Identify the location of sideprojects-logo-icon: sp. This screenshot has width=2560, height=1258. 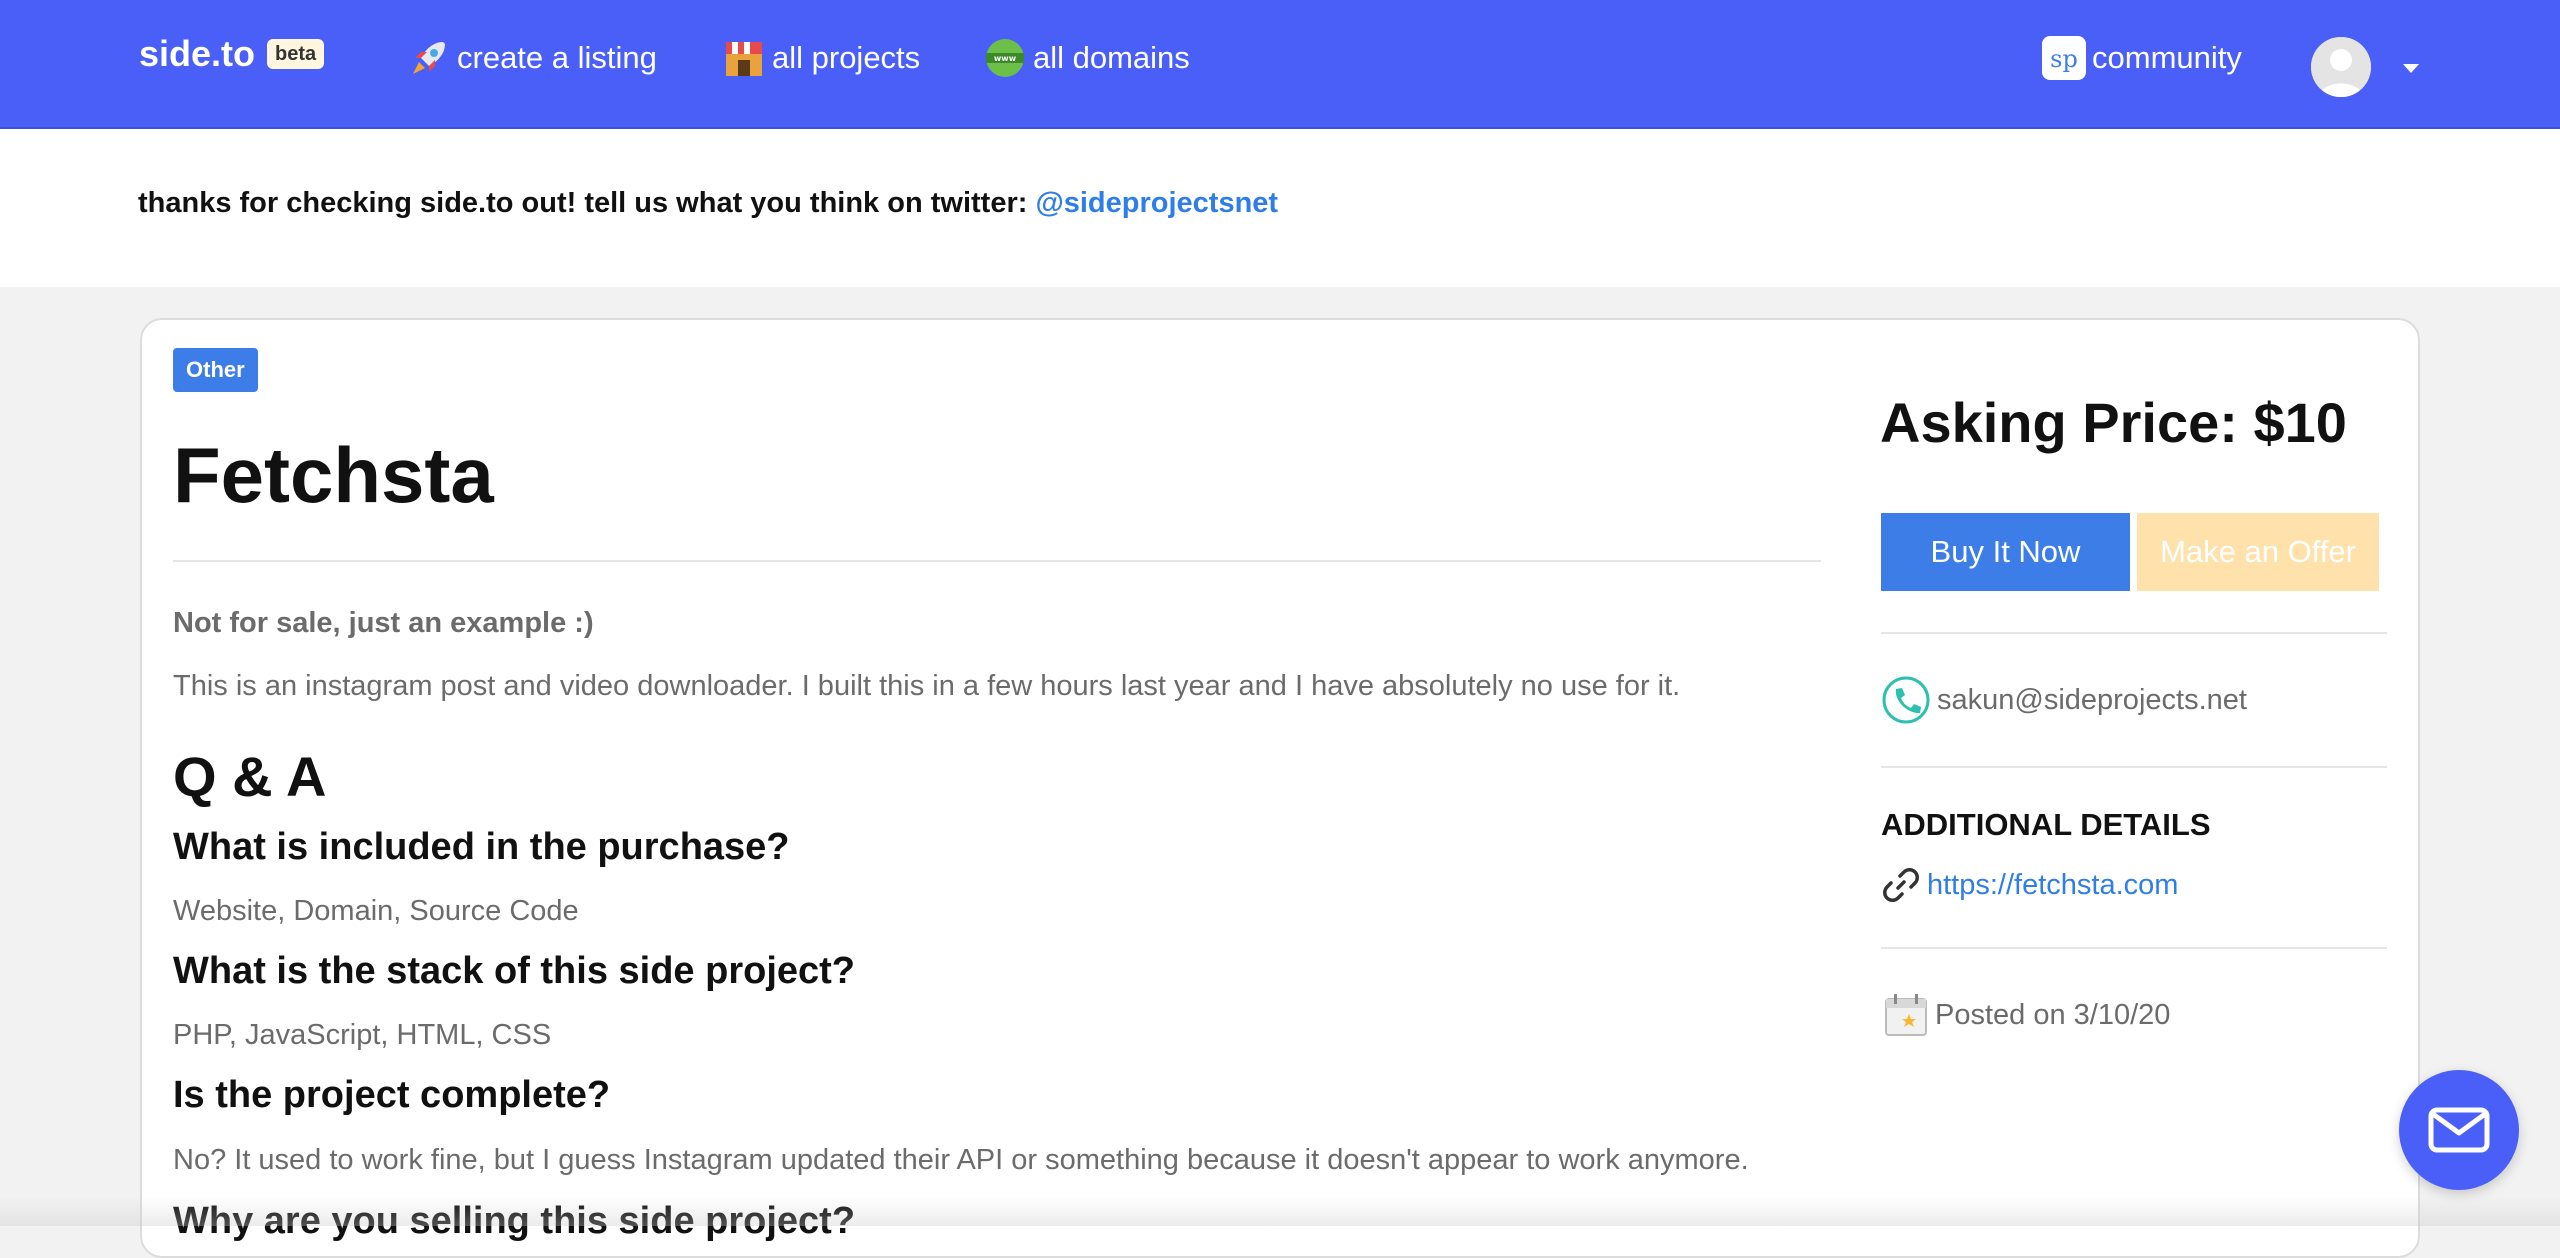
(2064, 58).